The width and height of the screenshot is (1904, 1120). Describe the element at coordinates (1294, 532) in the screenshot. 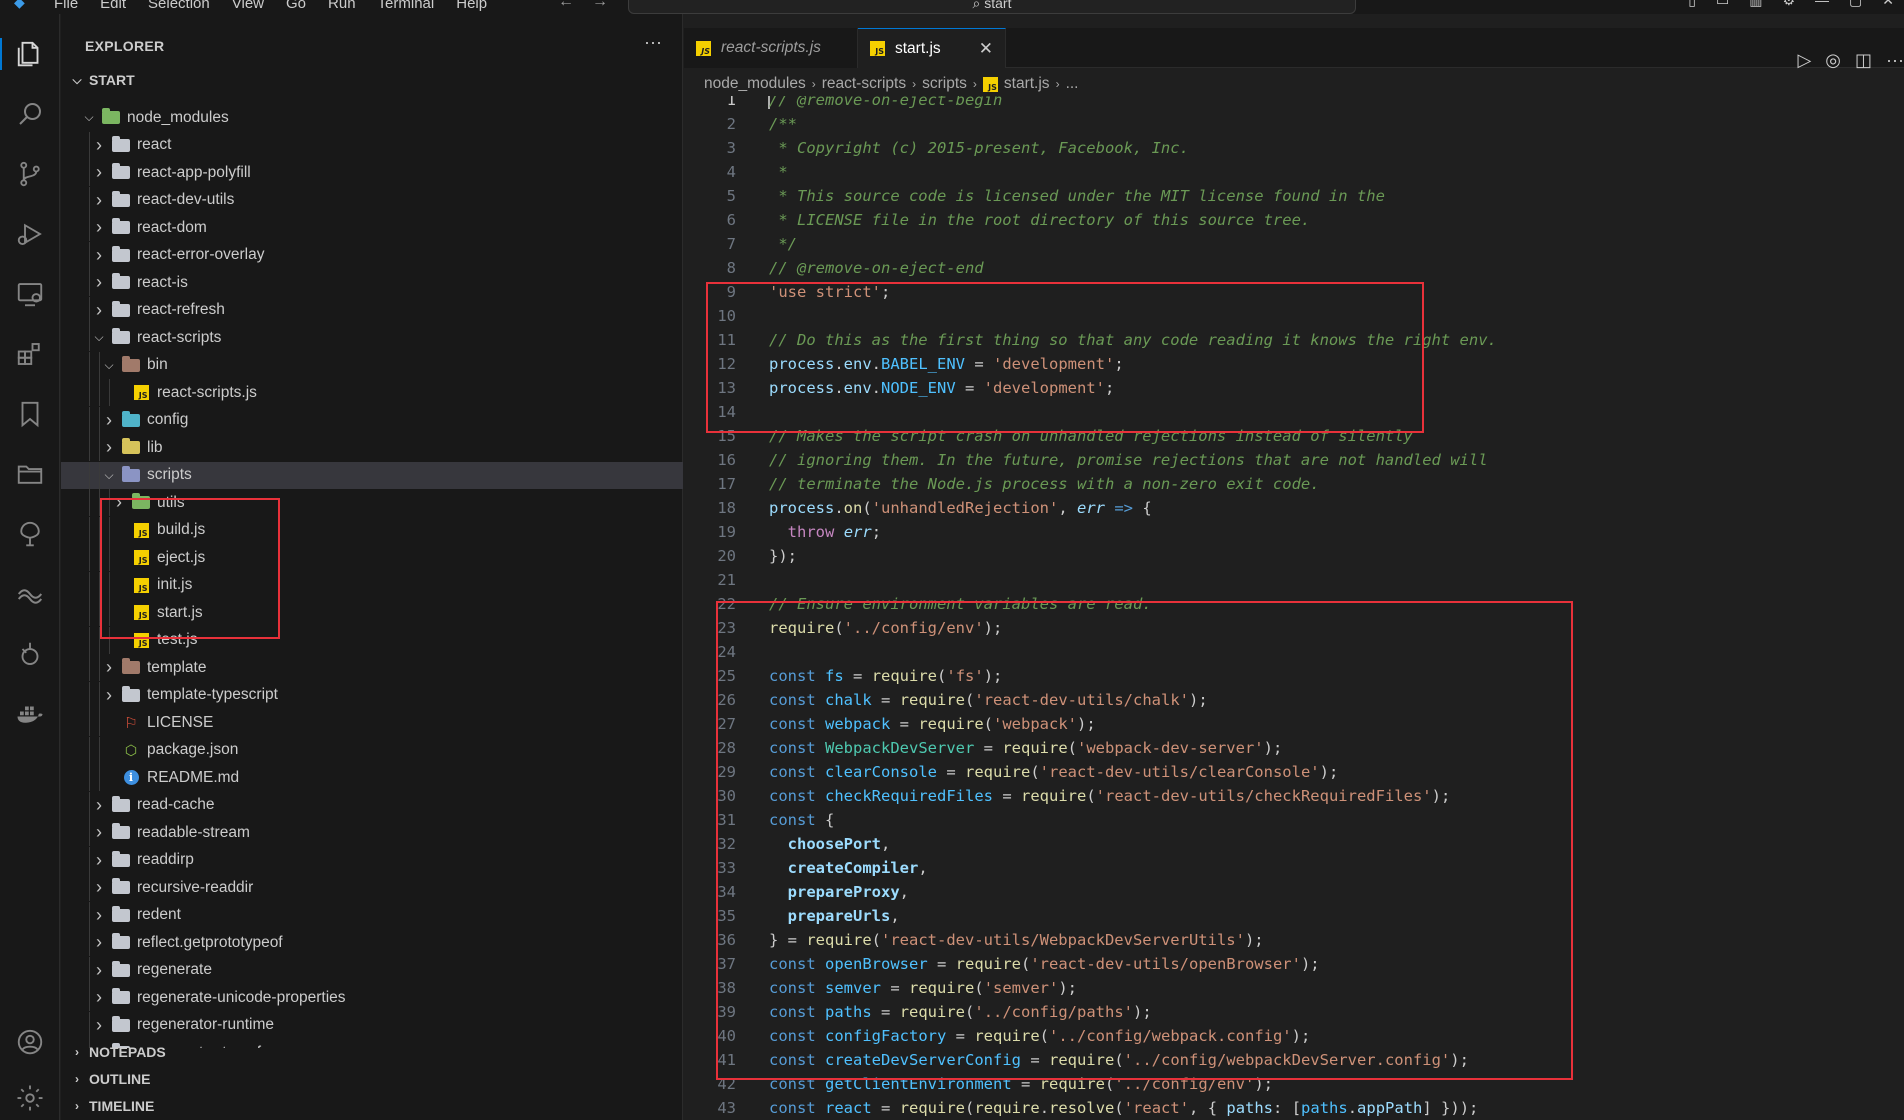

I see `code-line: 19 throw err;` at that location.